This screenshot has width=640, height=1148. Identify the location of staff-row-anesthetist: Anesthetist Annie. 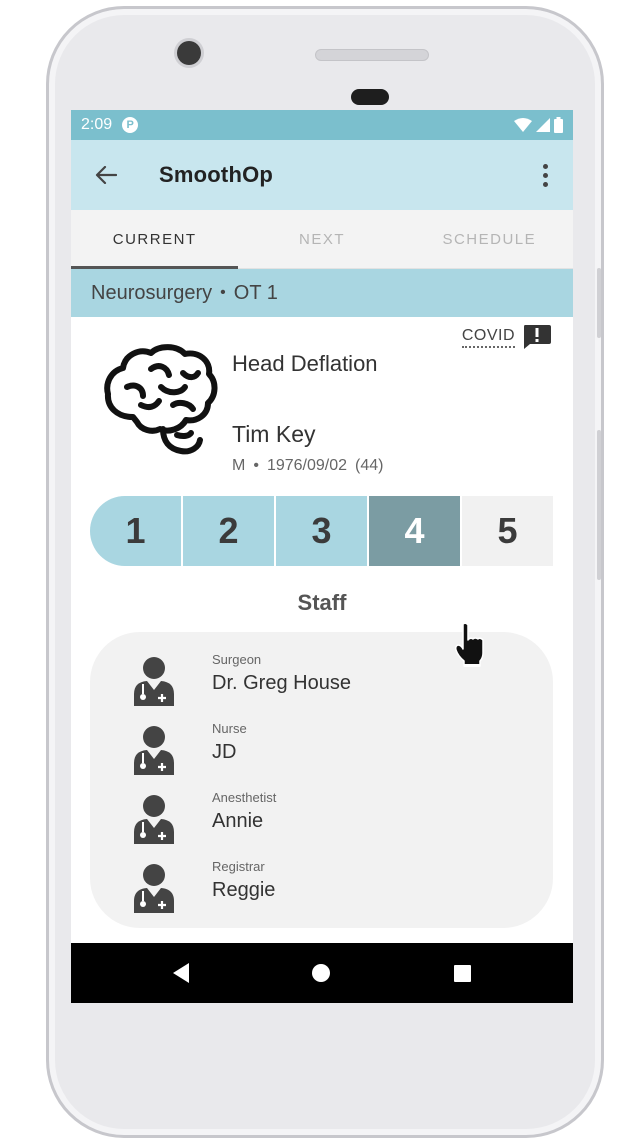
(332, 821).